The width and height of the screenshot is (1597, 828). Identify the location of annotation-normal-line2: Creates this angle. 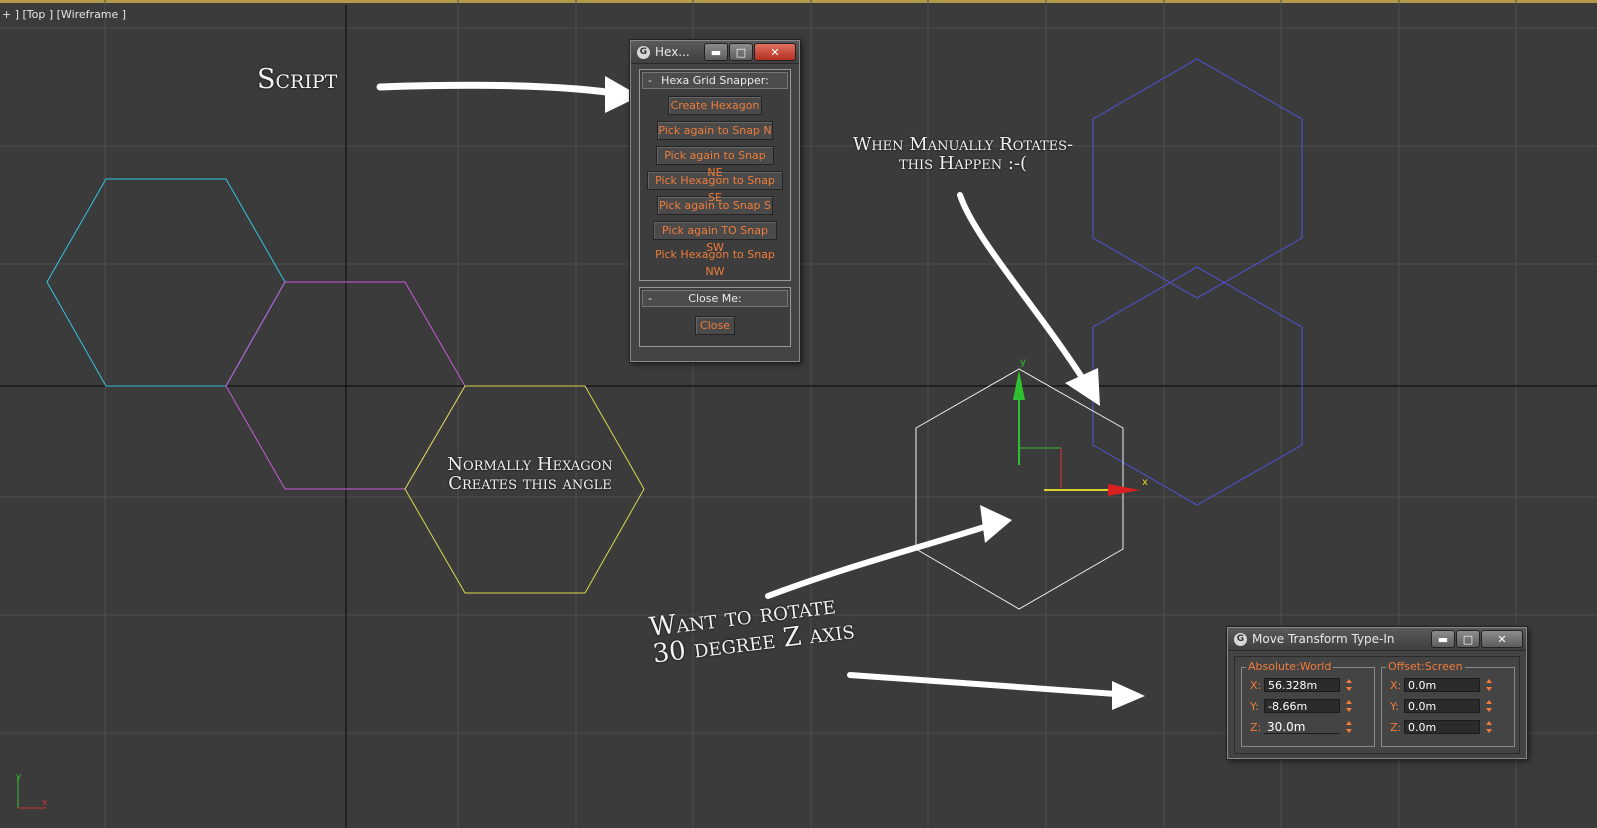
(530, 483).